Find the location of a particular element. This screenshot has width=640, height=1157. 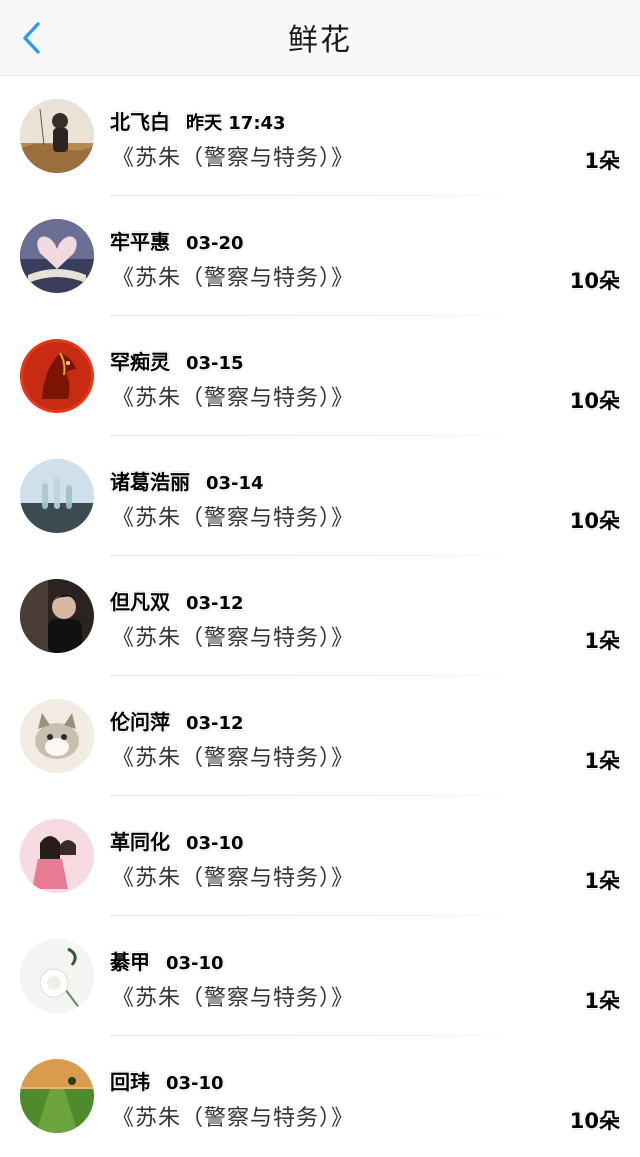

page-title: 鲜花 is located at coordinates (320, 40).